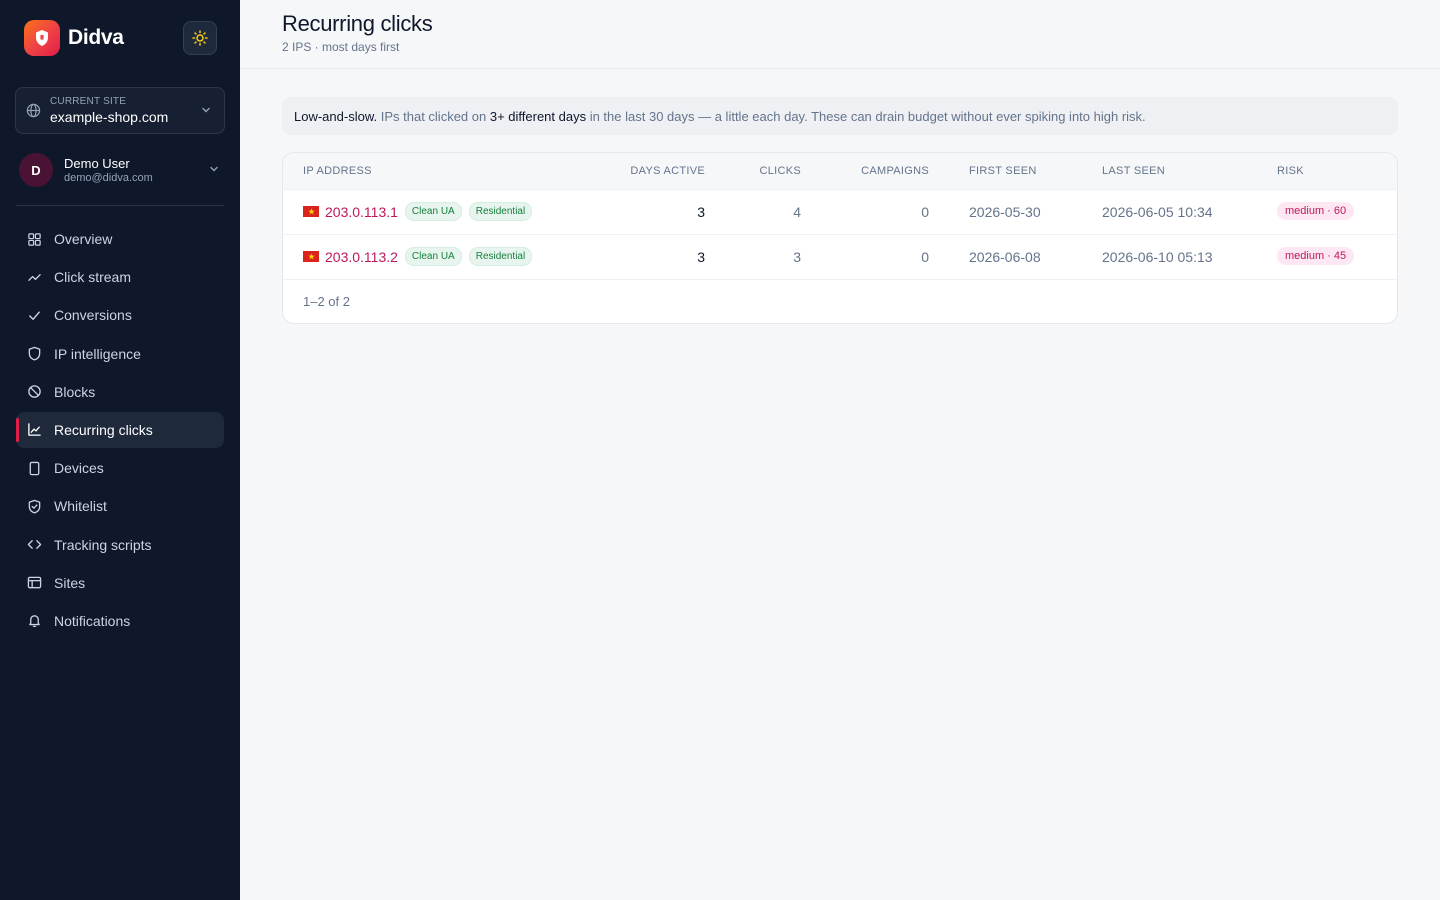 Image resolution: width=1440 pixels, height=900 pixels. I want to click on sidebar-item-label: Overview, so click(83, 239).